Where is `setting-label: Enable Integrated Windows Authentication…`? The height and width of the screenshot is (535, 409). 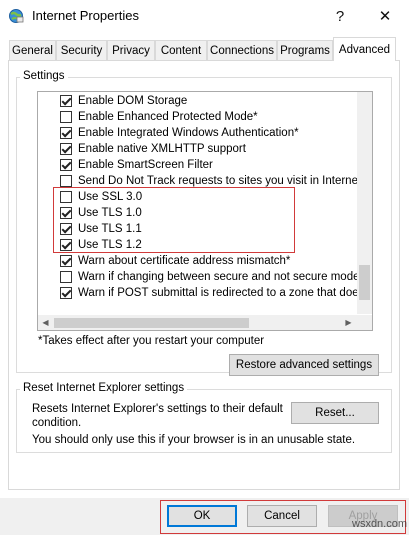 setting-label: Enable Integrated Windows Authentication… is located at coordinates (188, 133).